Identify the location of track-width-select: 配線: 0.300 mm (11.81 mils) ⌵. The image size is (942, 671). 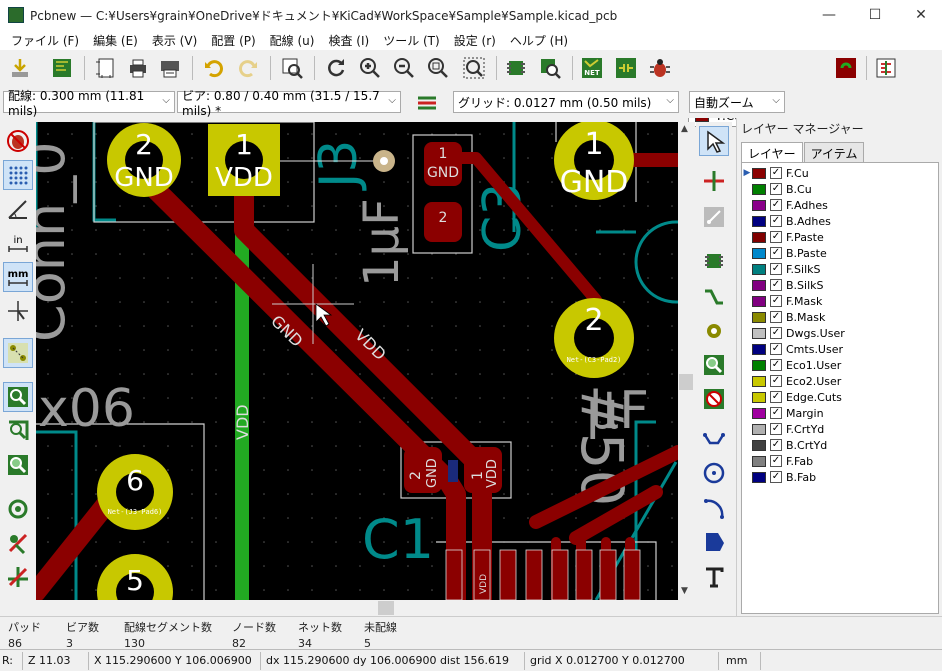
(89, 103).